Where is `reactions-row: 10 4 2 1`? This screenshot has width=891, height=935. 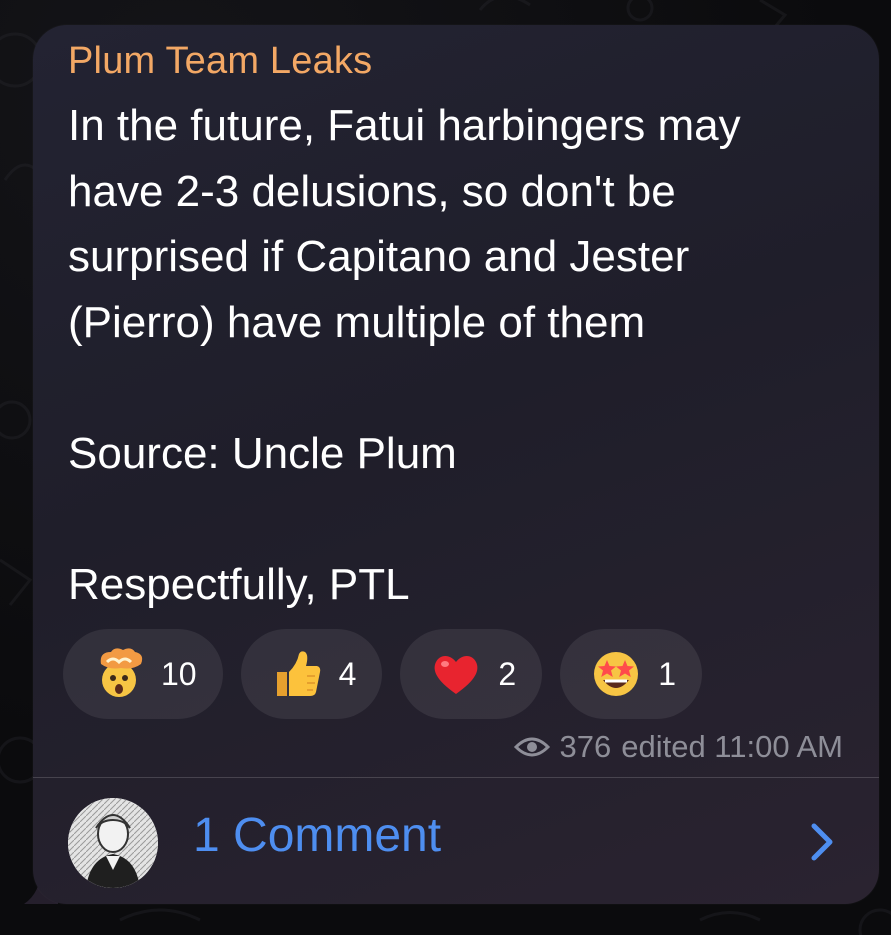 reactions-row: 10 4 2 1 is located at coordinates (382, 674).